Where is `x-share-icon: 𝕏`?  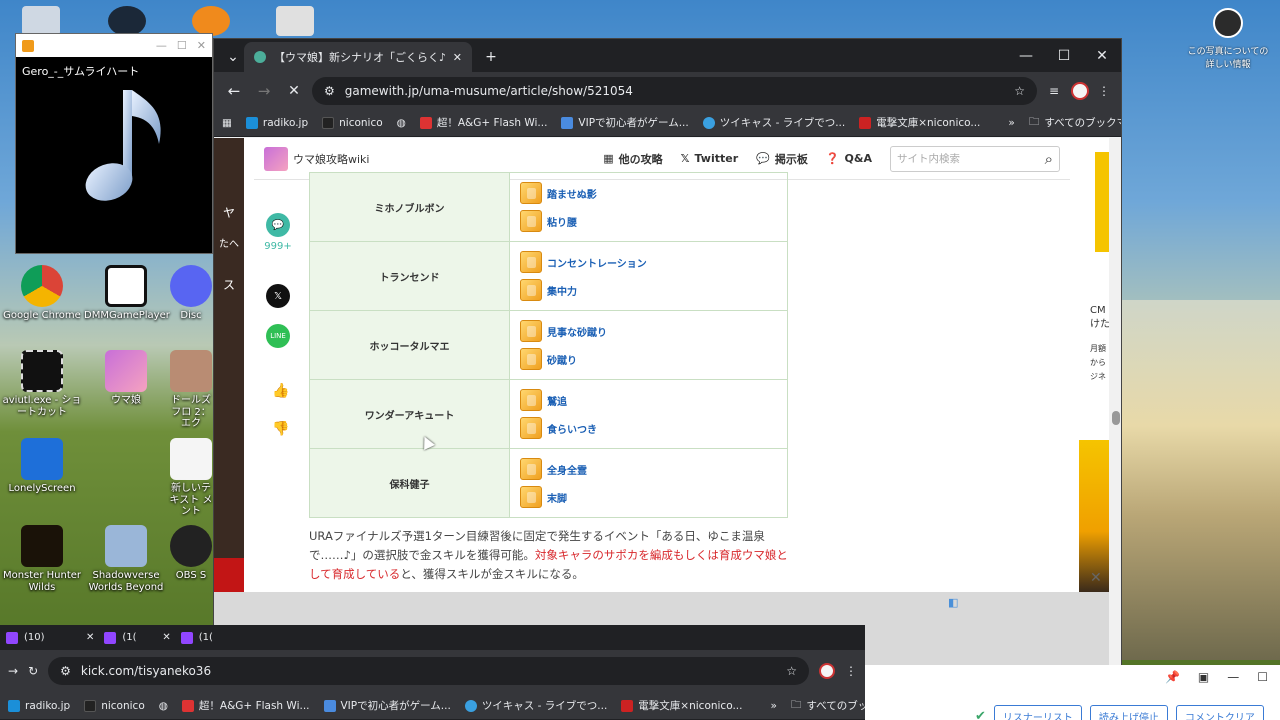
x-share-icon: 𝕏 is located at coordinates (278, 296).